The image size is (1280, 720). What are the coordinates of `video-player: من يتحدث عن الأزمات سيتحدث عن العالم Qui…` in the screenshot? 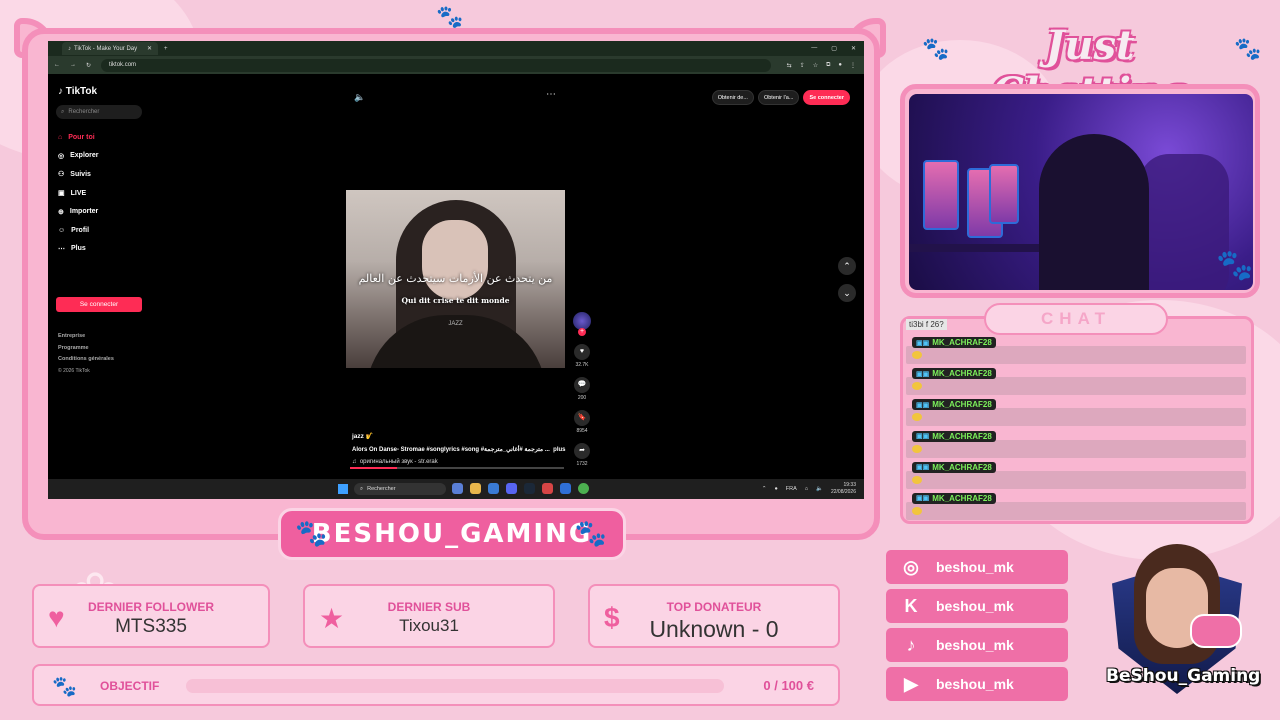 It's located at (455, 279).